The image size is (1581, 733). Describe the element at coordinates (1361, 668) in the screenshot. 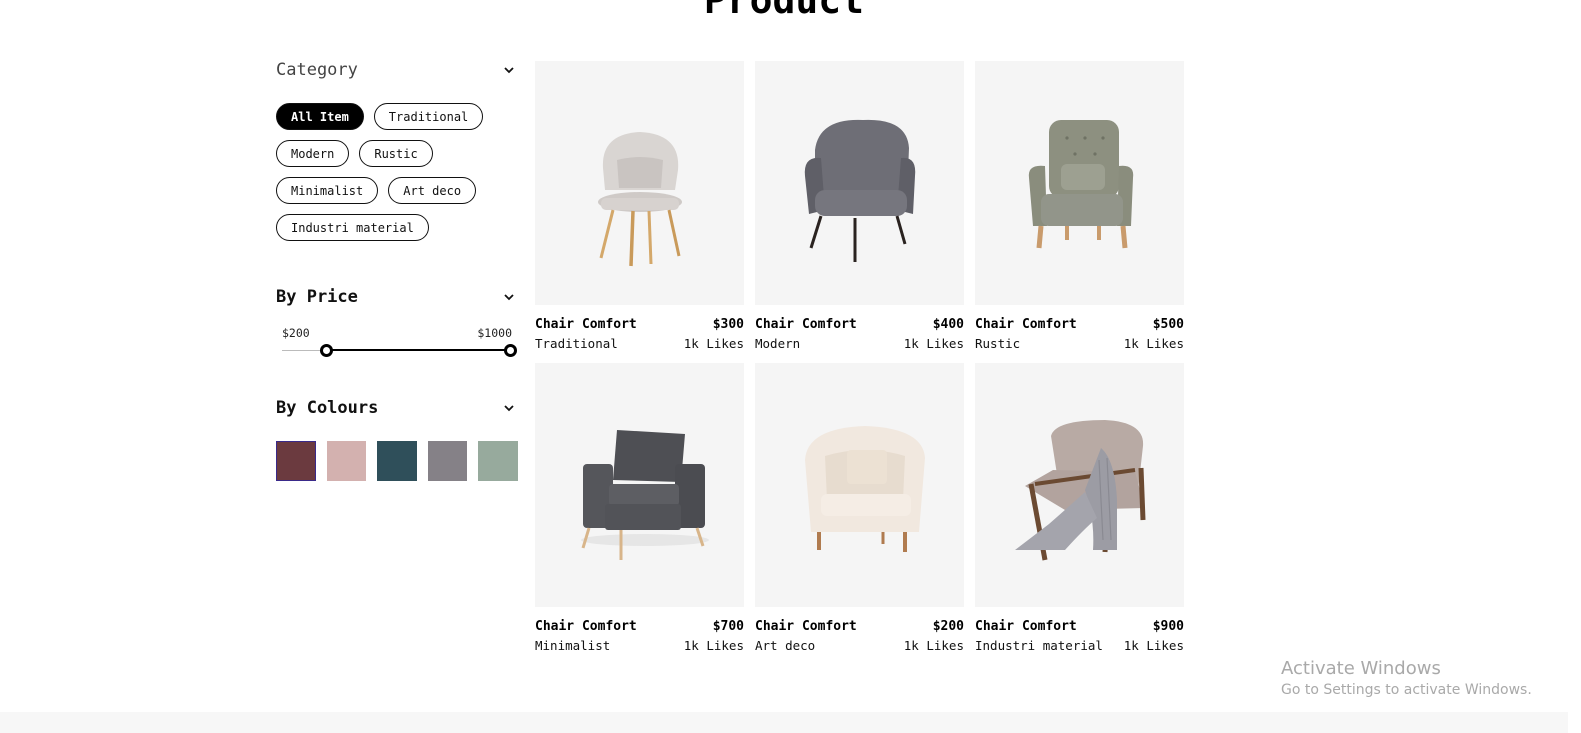

I see `watermark-title: Activate Windows` at that location.